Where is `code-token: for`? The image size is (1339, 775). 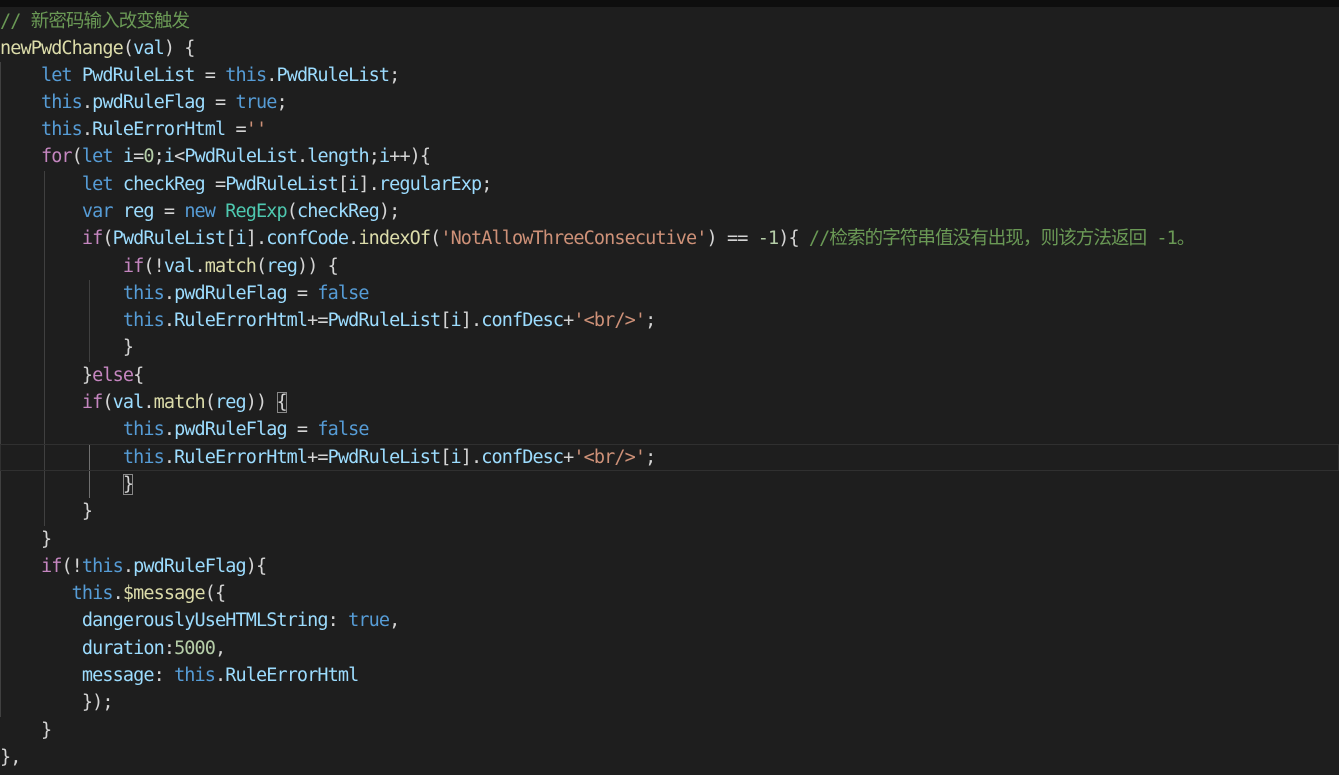
code-token: for is located at coordinates (56, 156).